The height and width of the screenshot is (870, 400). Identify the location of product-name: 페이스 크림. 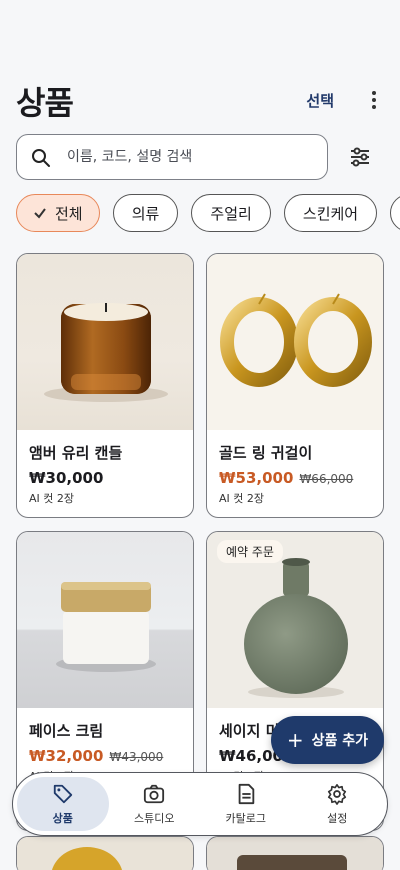
(66, 731).